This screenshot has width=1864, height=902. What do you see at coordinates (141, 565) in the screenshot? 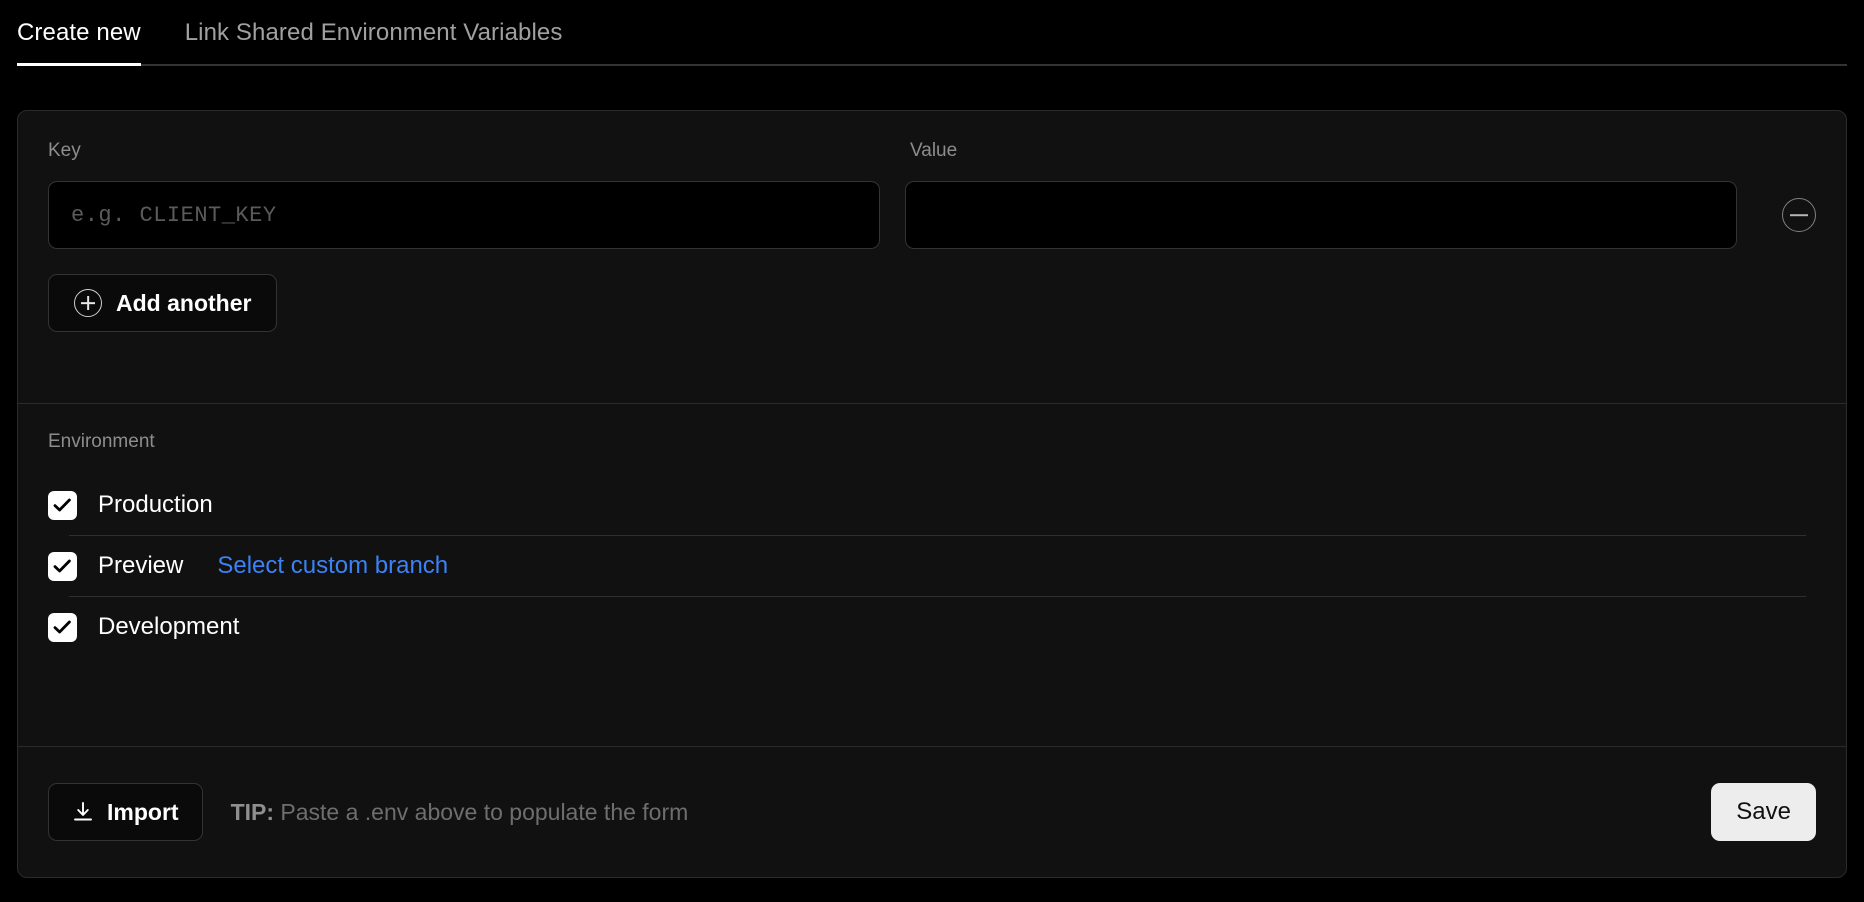
I see `environment-label-preview: Preview` at bounding box center [141, 565].